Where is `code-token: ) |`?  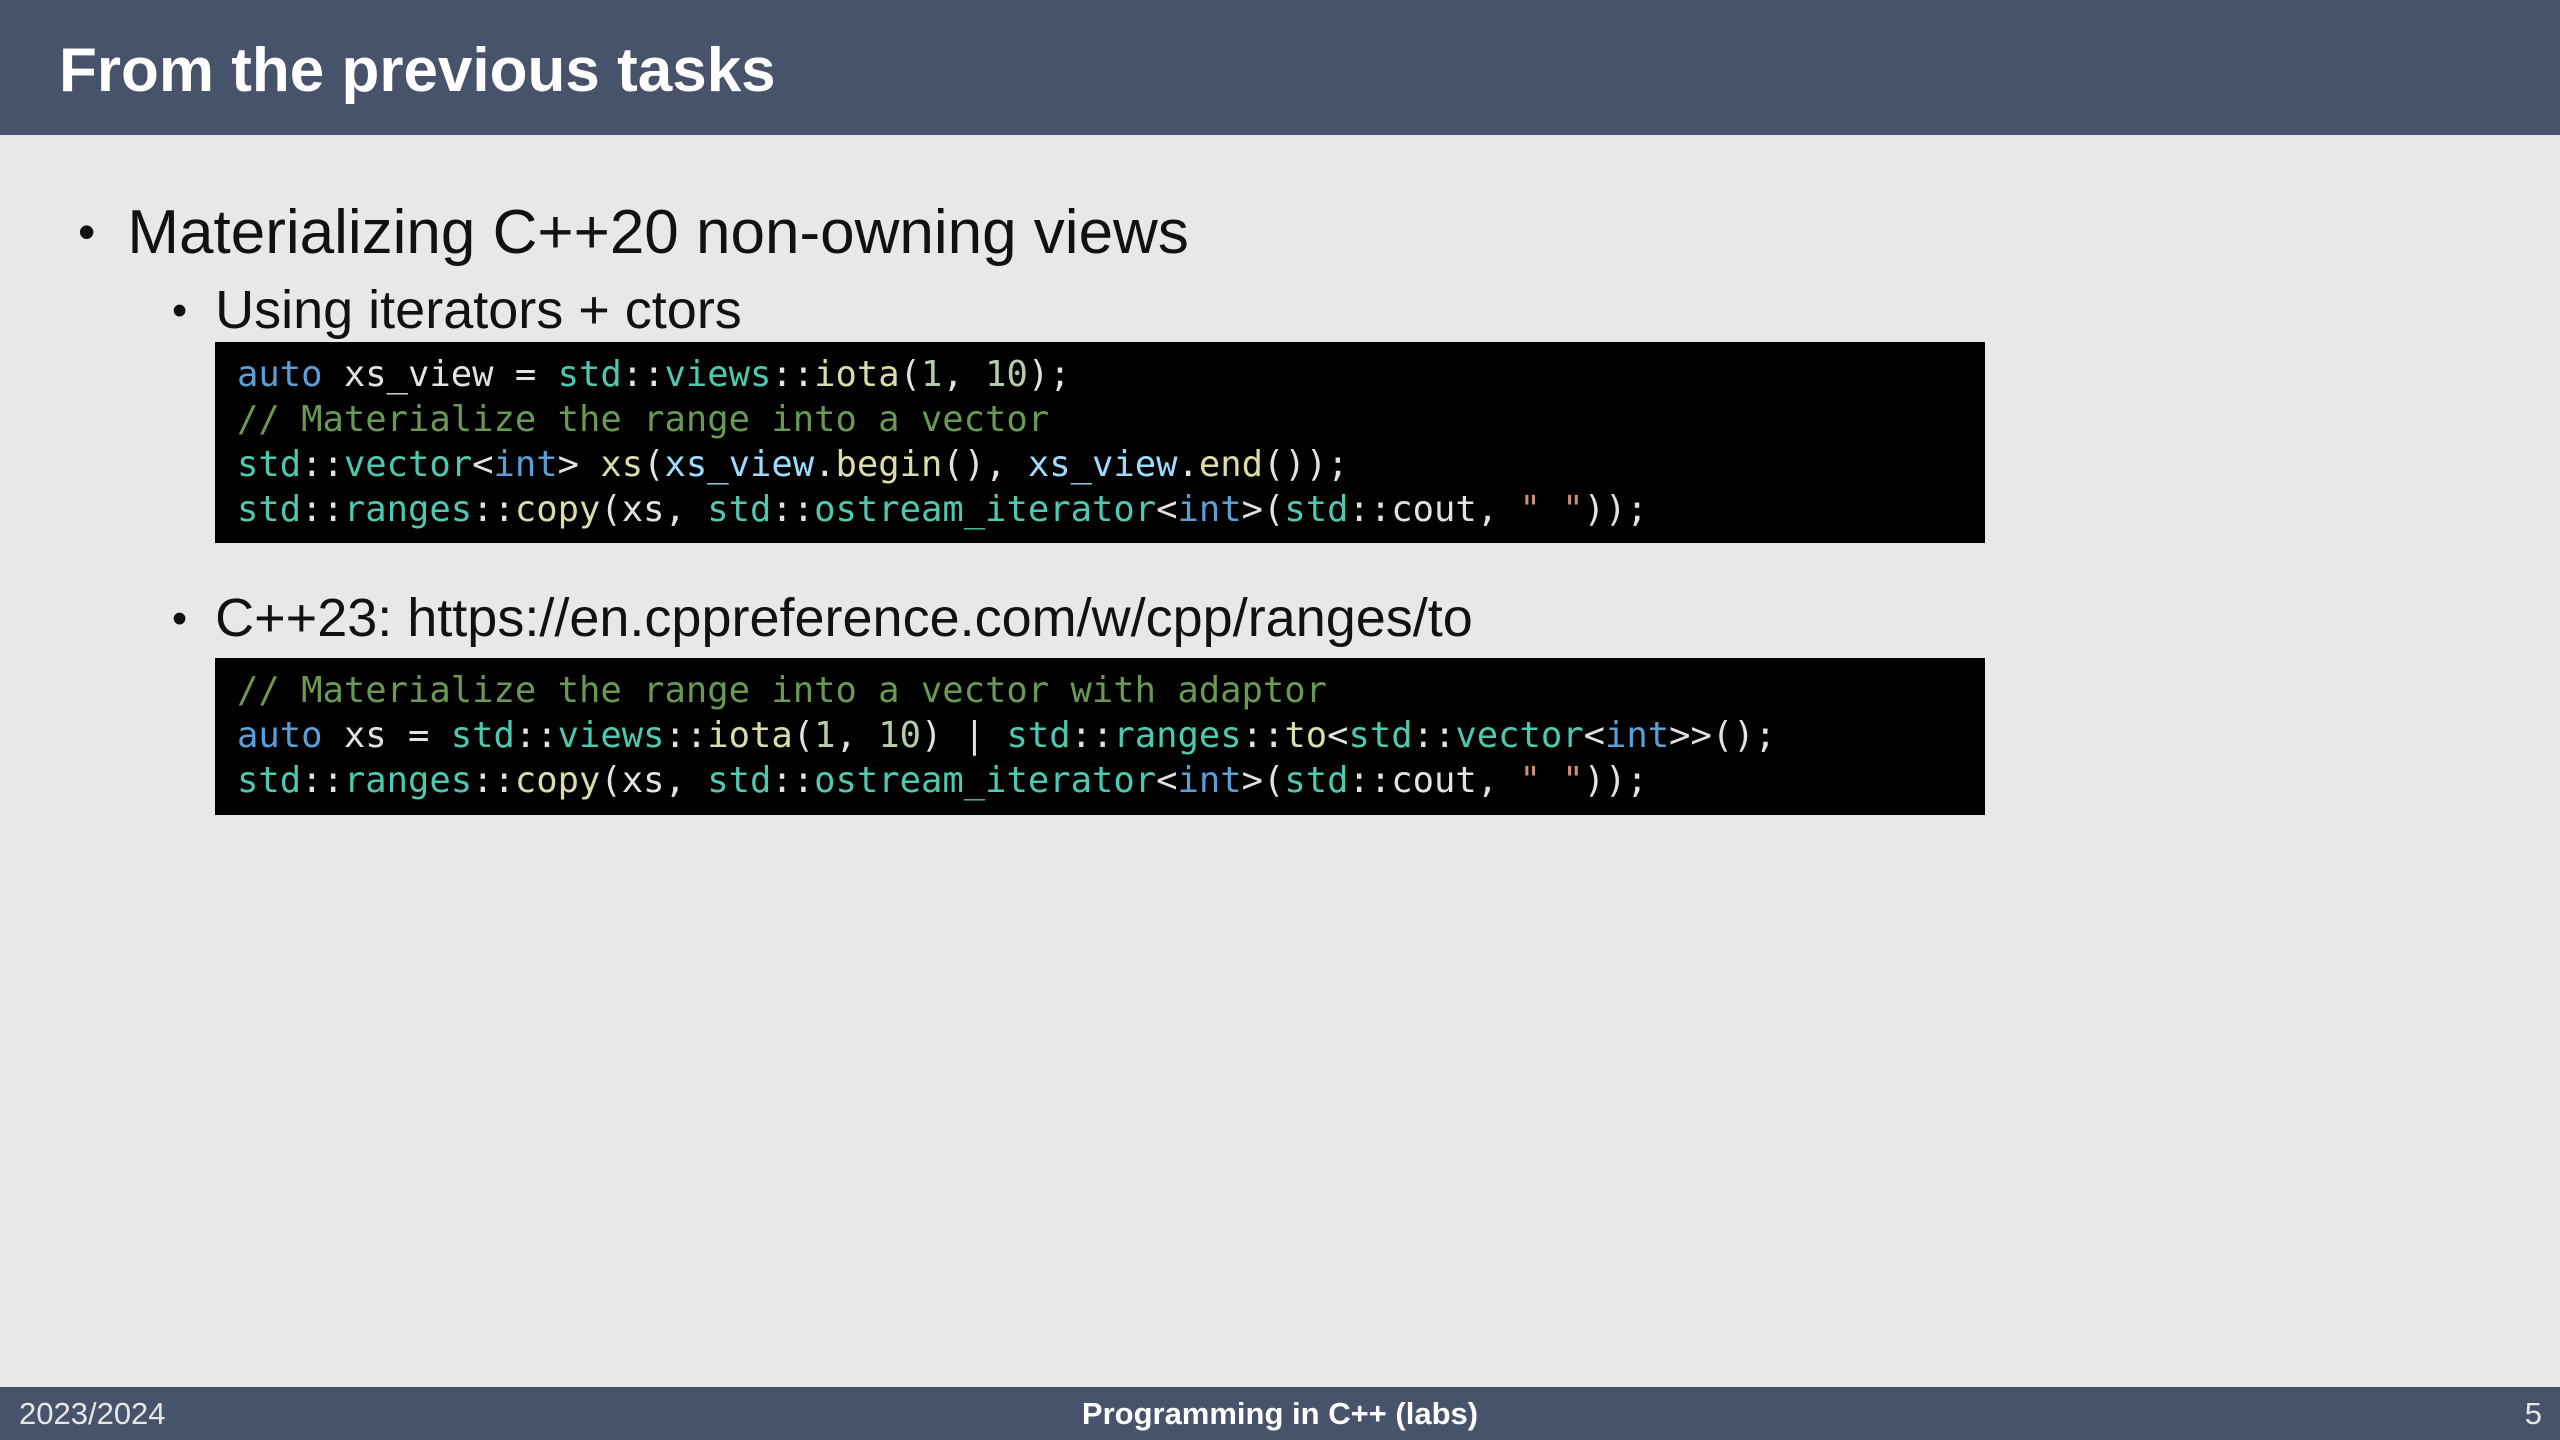 code-token: ) | is located at coordinates (964, 735).